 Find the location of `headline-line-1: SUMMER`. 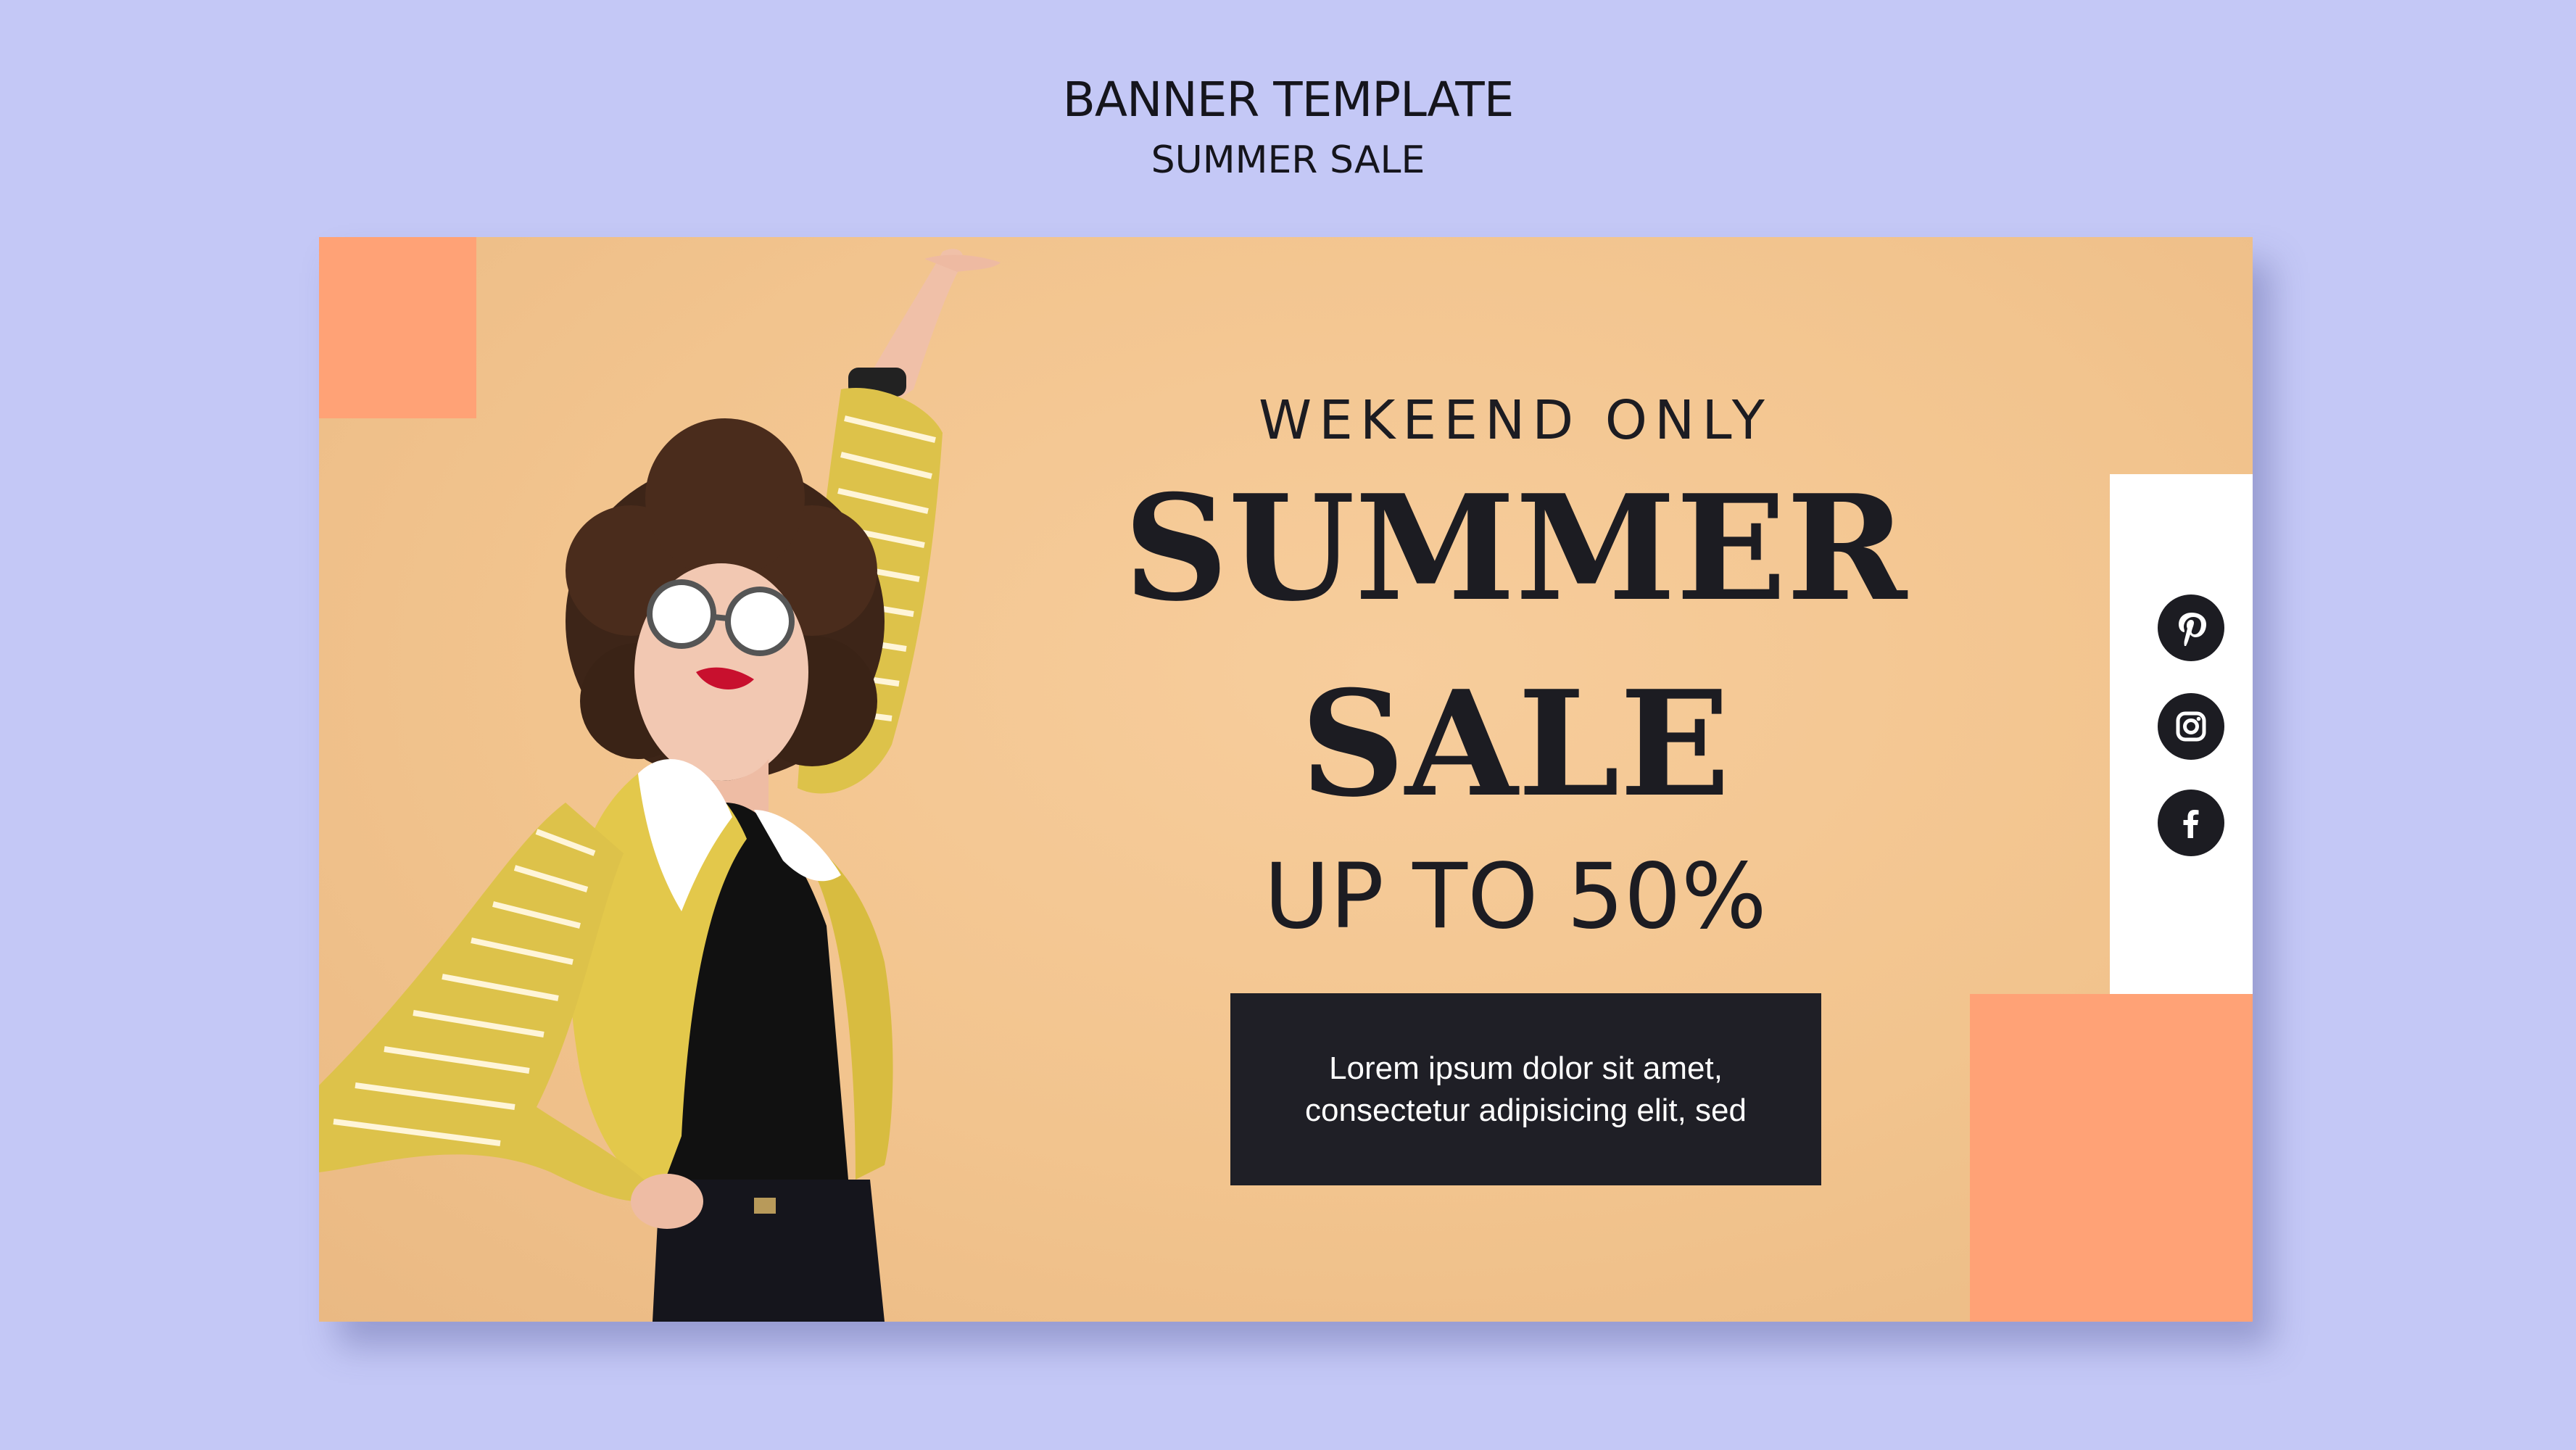

headline-line-1: SUMMER is located at coordinates (1516, 548).